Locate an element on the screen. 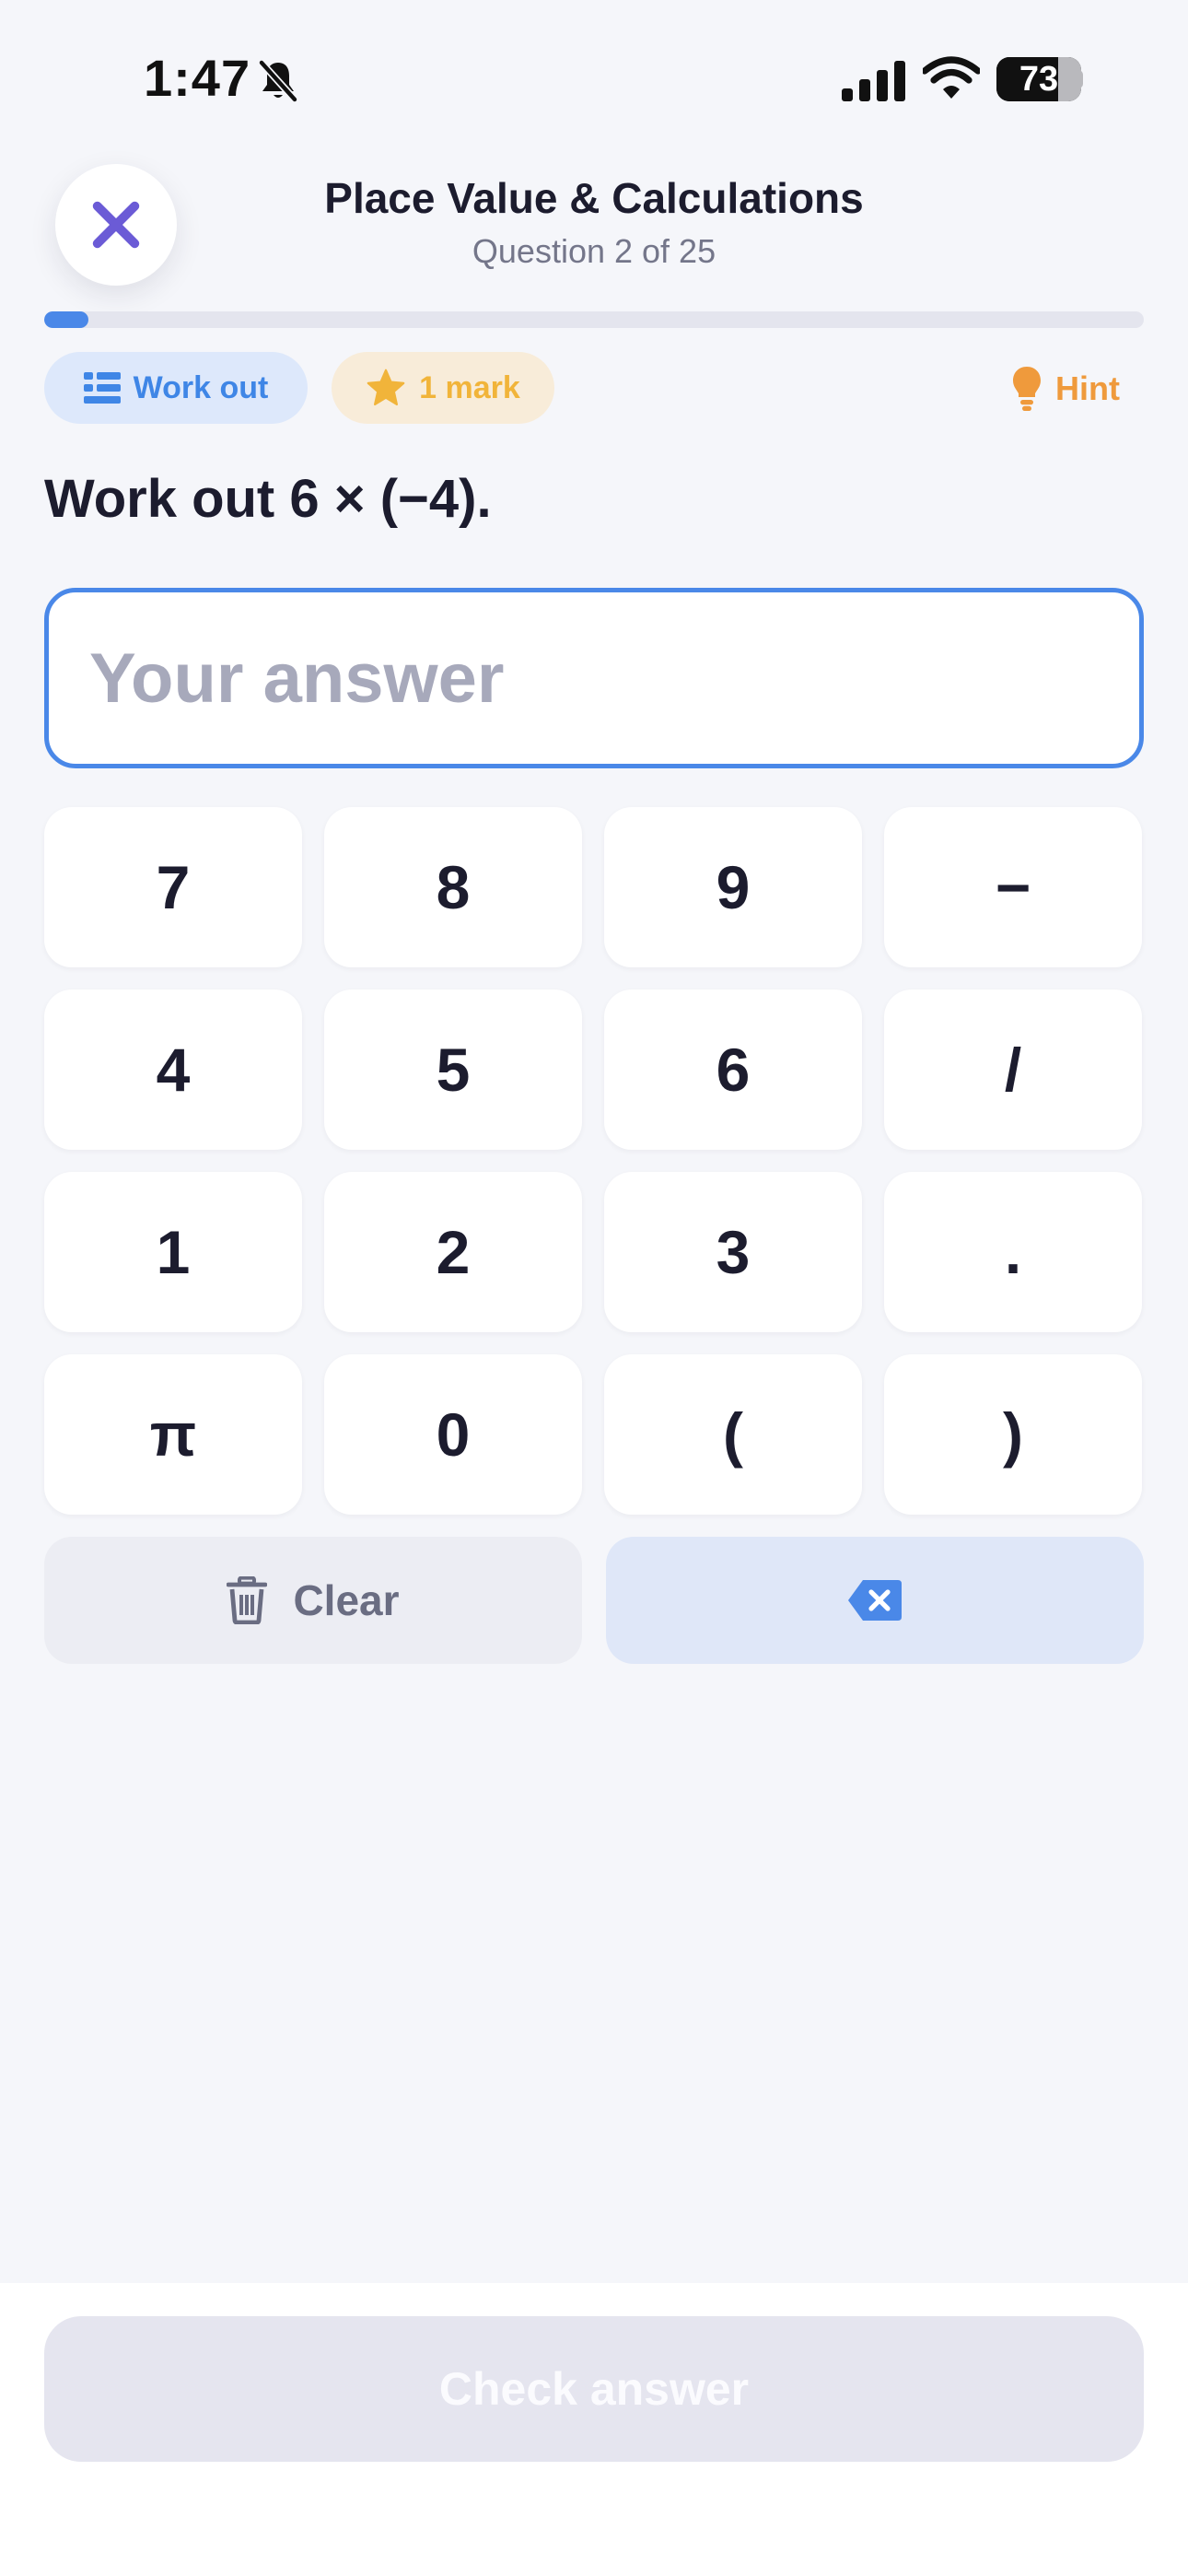 This screenshot has height=2576, width=1188. key-5: 5 is located at coordinates (453, 1069).